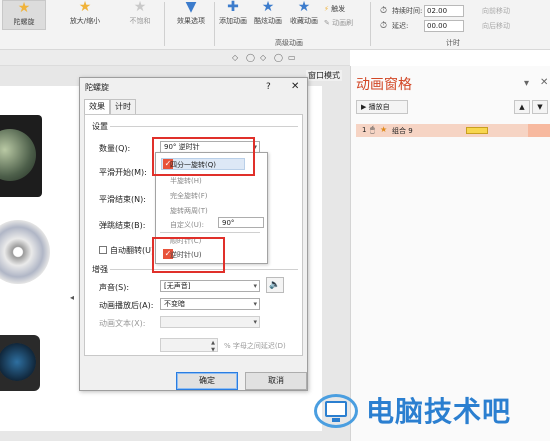  What do you see at coordinates (526, 83) in the screenshot?
I see `dropdown-icon: ▾` at bounding box center [526, 83].